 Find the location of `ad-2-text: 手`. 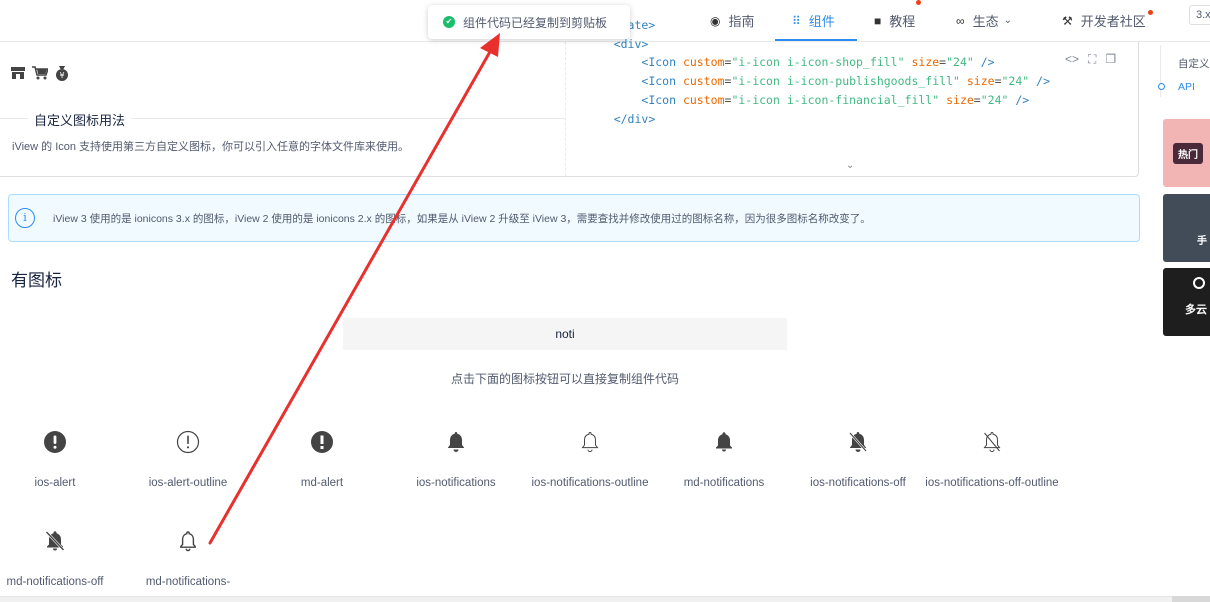

ad-2-text: 手 is located at coordinates (1202, 241).